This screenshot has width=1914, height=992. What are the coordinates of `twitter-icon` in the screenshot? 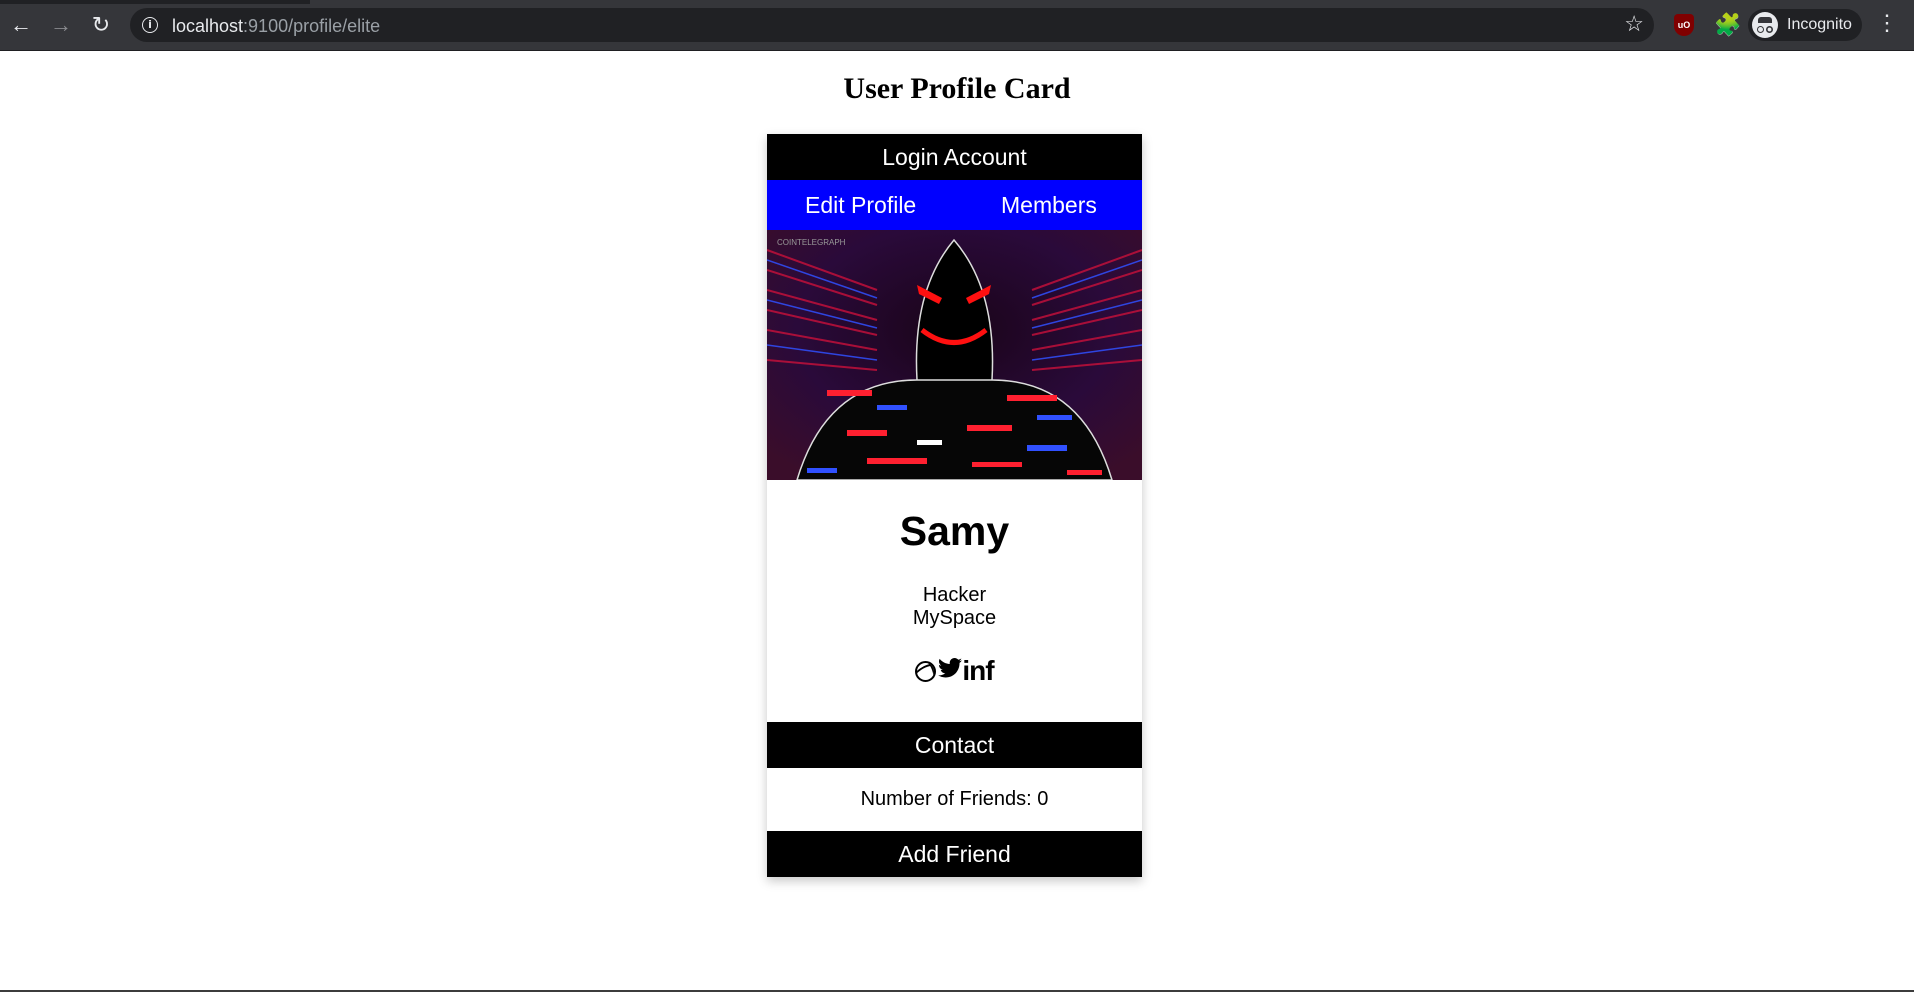 It's located at (950, 671).